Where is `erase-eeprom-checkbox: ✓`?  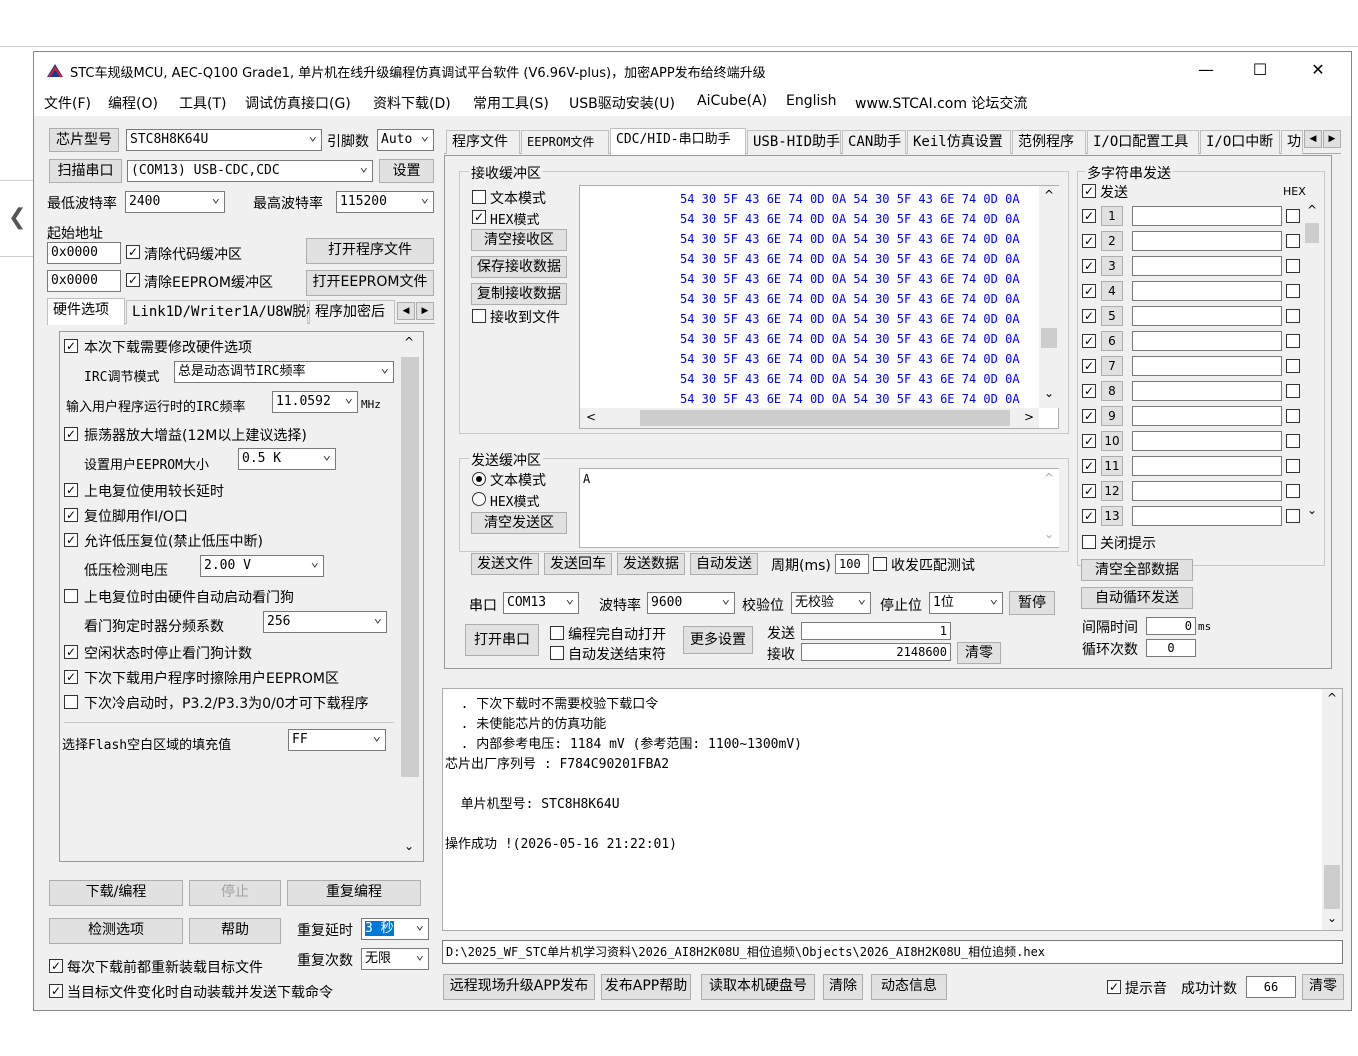 erase-eeprom-checkbox: ✓ is located at coordinates (71, 677).